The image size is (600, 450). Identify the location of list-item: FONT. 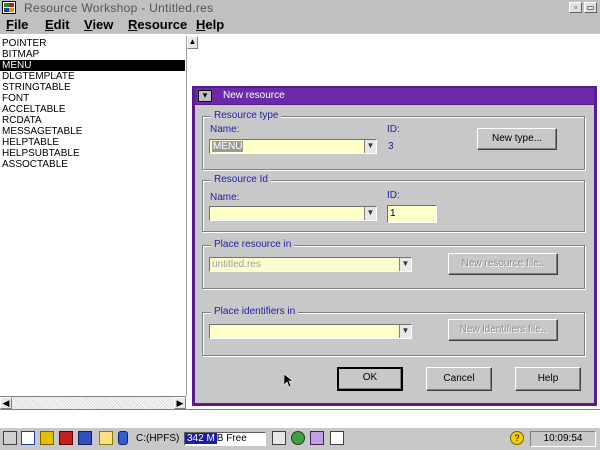
(92, 98).